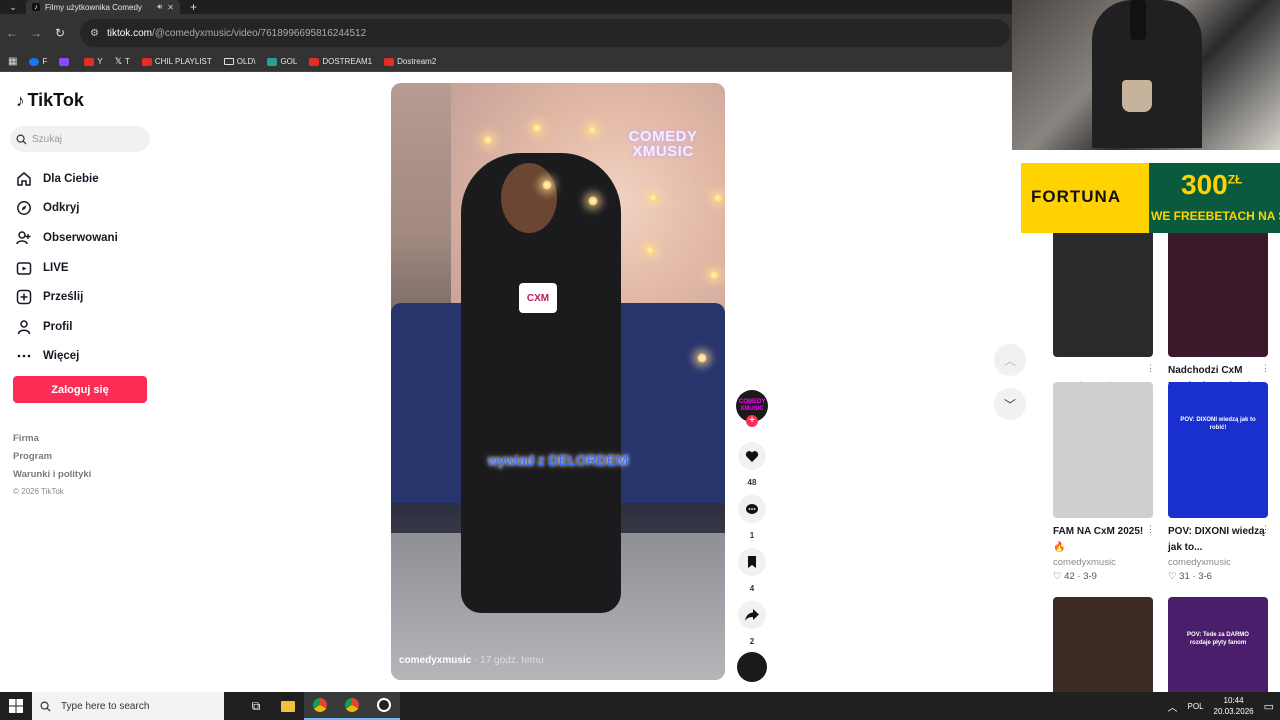 This screenshot has width=1280, height=720. I want to click on footer-link-terms: Warunki i polityki, so click(52, 475).